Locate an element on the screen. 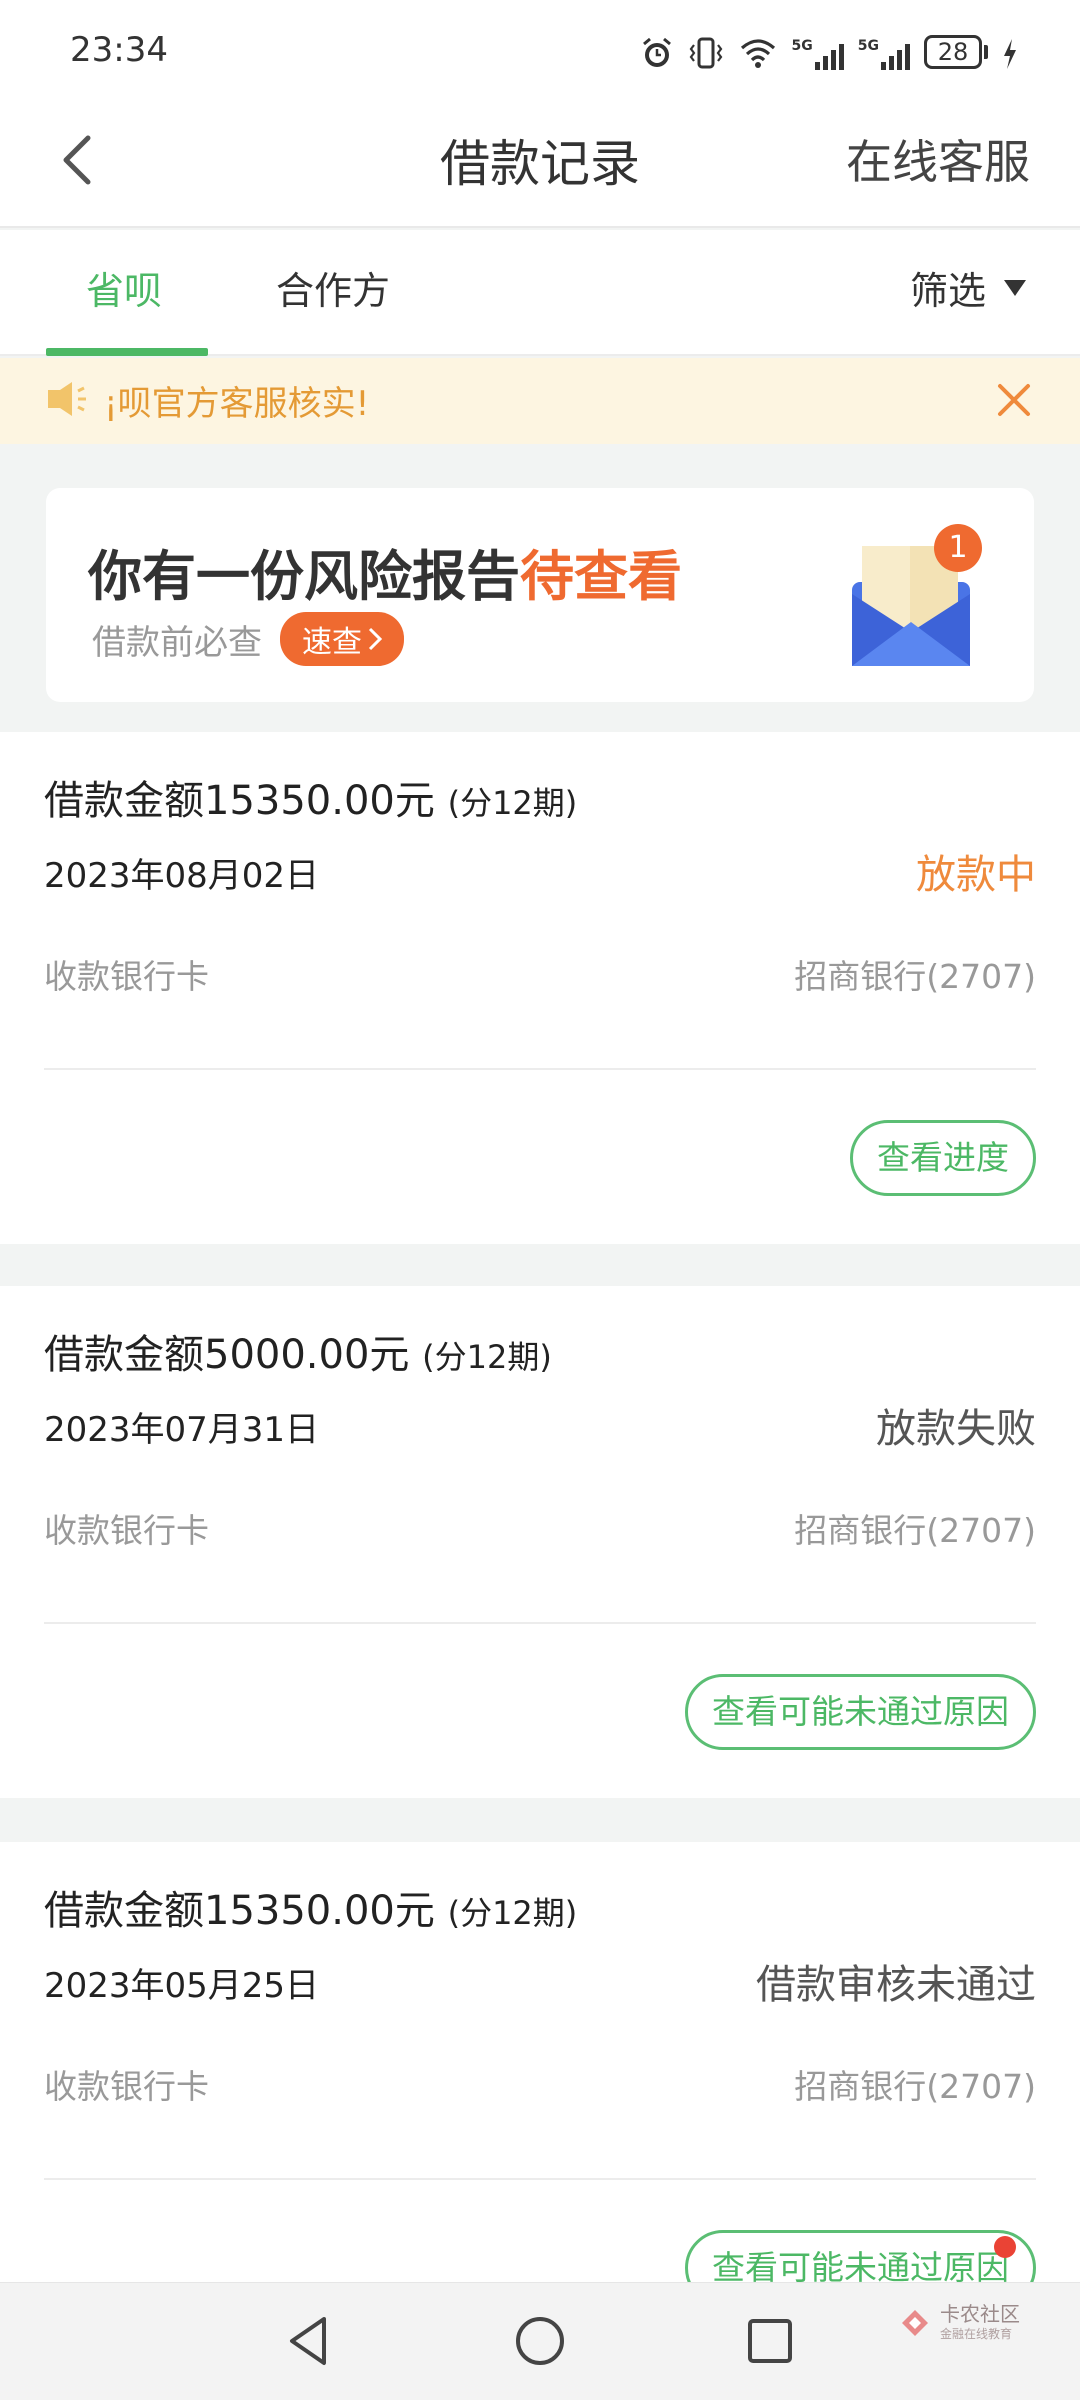 Image resolution: width=1080 pixels, height=2400 pixels. tab-shengbei: 省呗 is located at coordinates (124, 287).